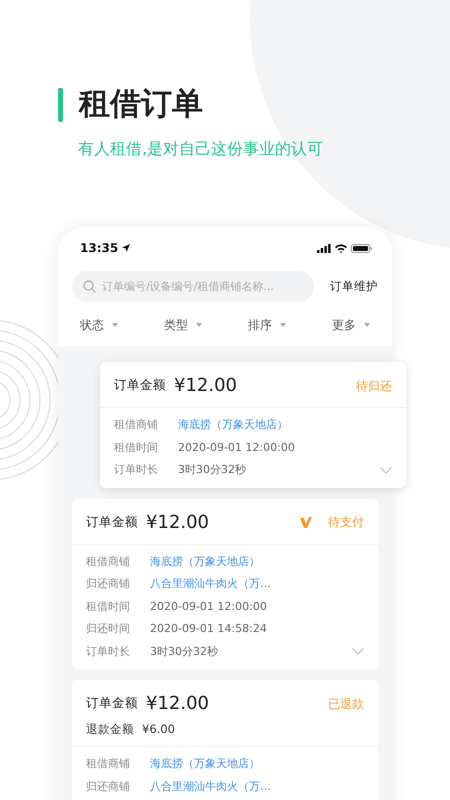 This screenshot has width=450, height=800. I want to click on location-arrow-icon, so click(126, 248).